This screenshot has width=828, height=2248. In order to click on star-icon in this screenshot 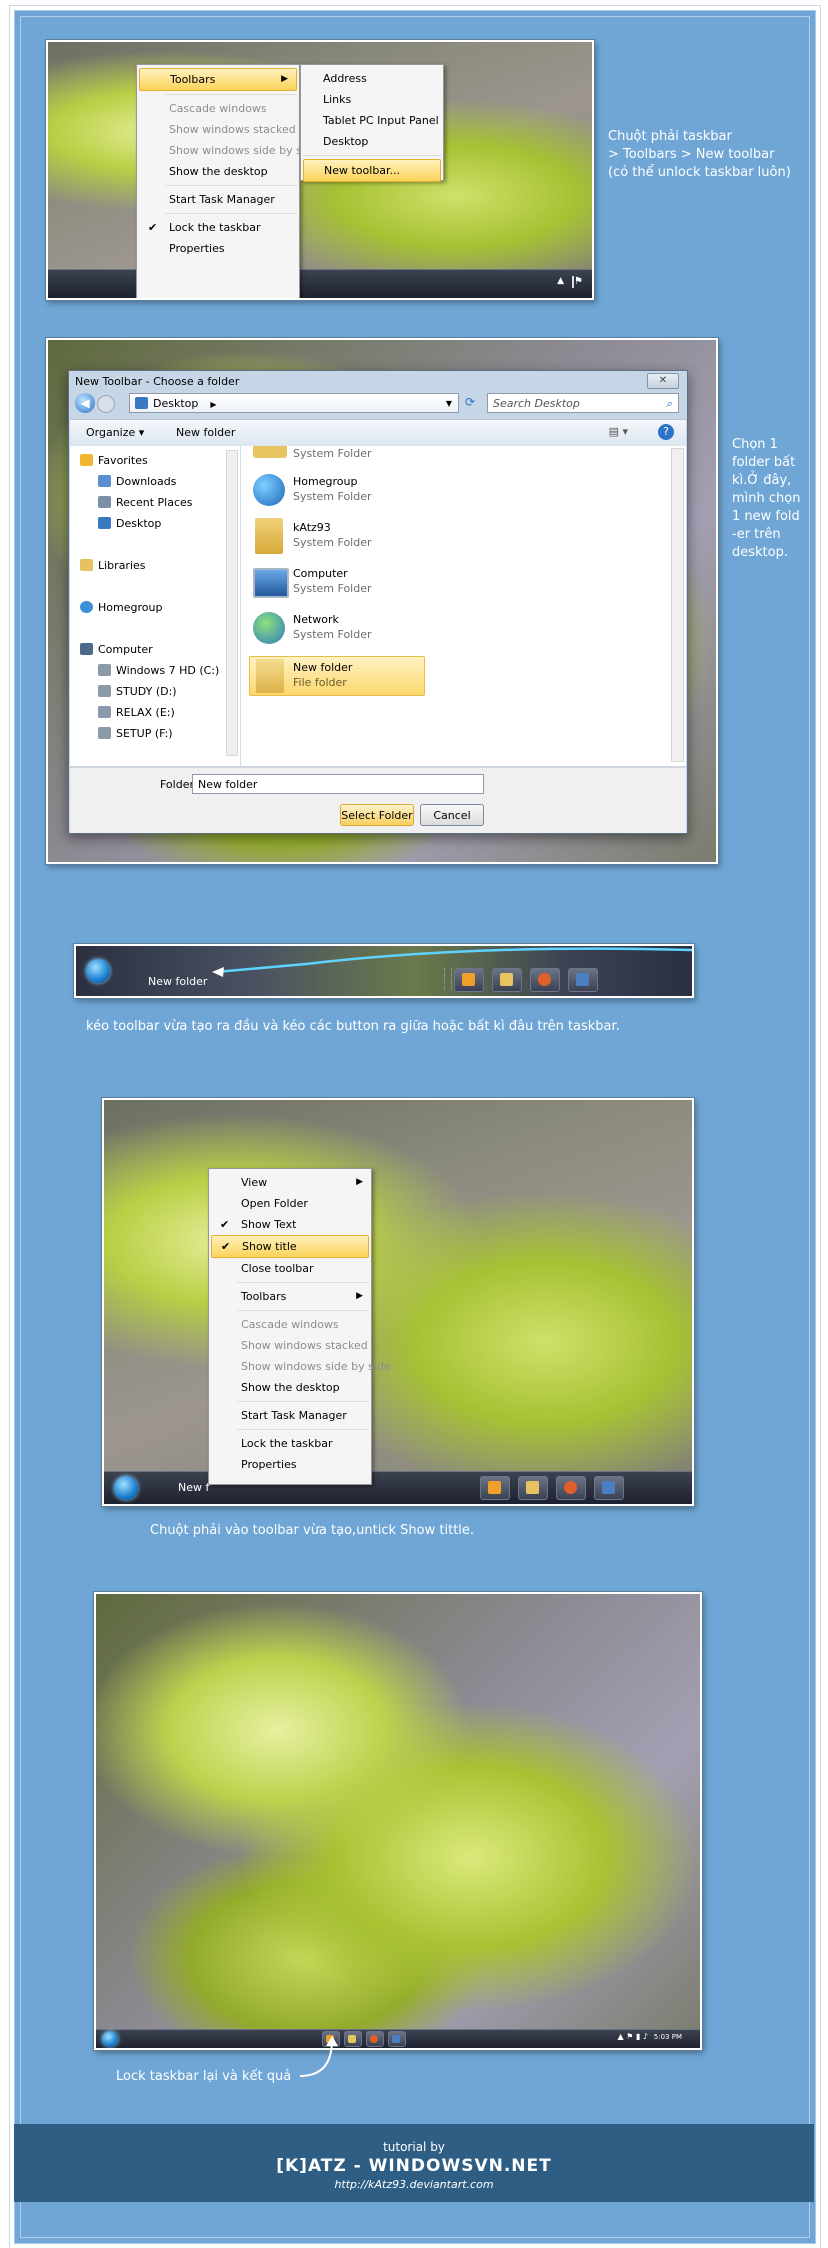, I will do `click(86, 460)`.